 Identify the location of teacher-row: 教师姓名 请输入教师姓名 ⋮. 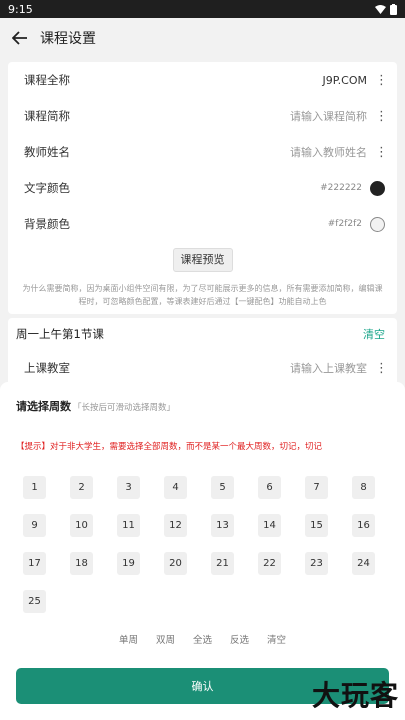
(202, 152).